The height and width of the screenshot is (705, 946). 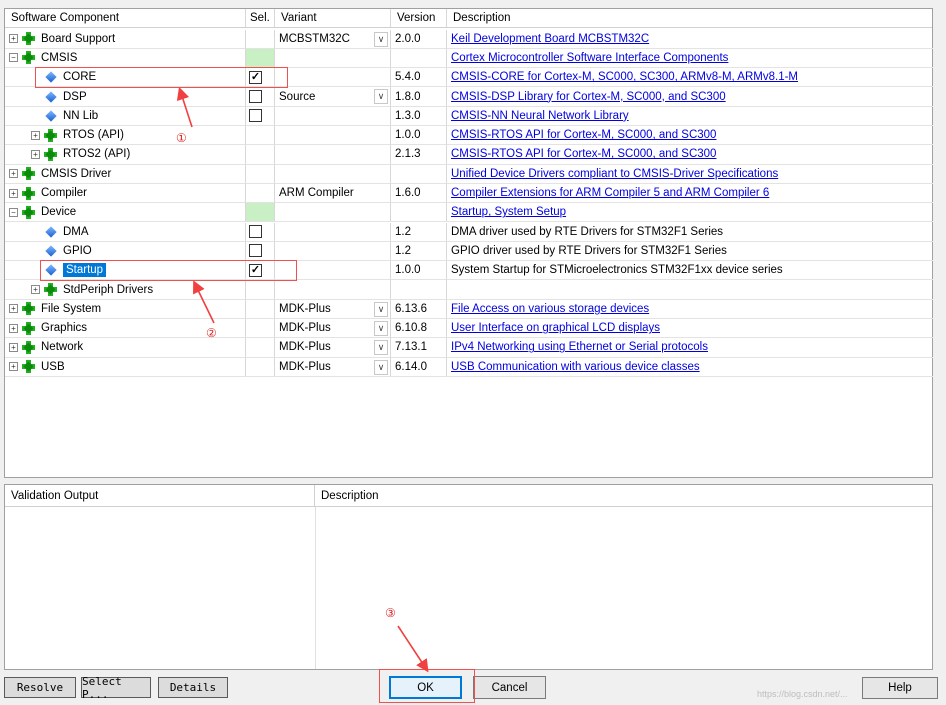 What do you see at coordinates (509, 687) in the screenshot?
I see `cancel-button: Cancel` at bounding box center [509, 687].